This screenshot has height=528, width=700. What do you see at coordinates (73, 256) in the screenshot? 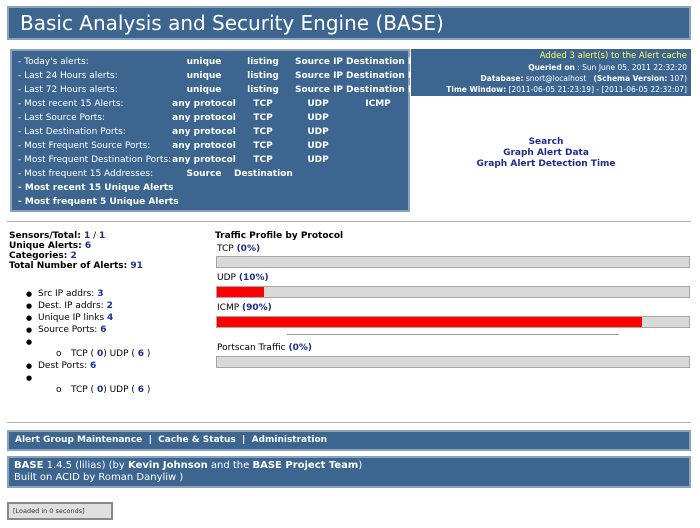
I see `categories-link: 2` at bounding box center [73, 256].